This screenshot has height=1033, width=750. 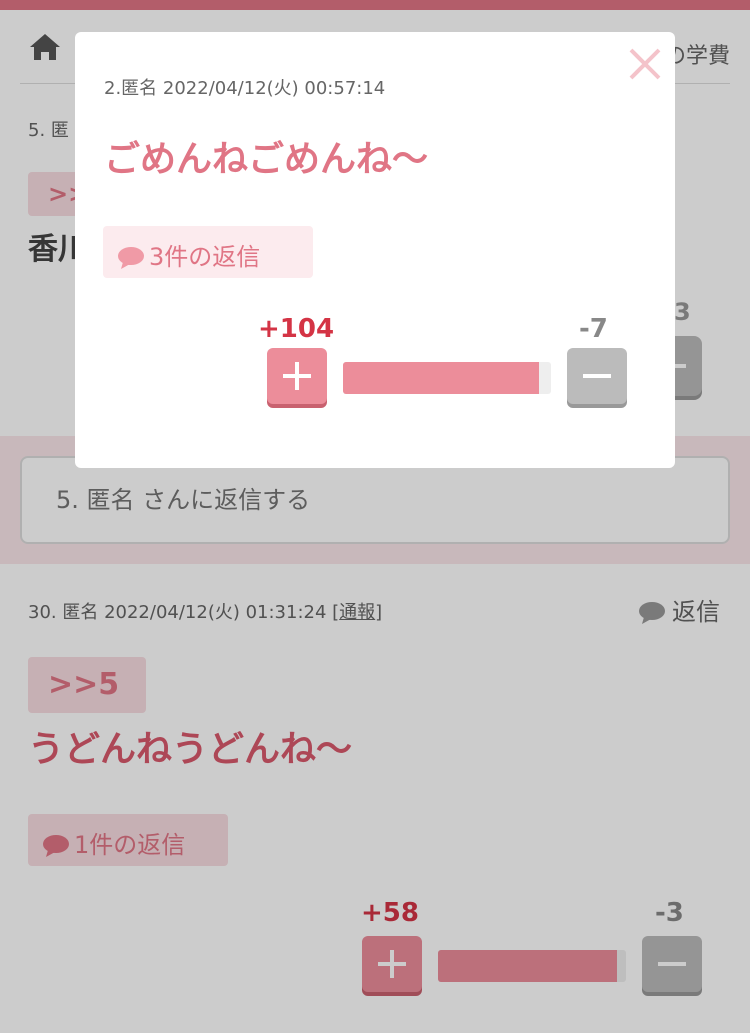 I want to click on minus-button, so click(x=597, y=376).